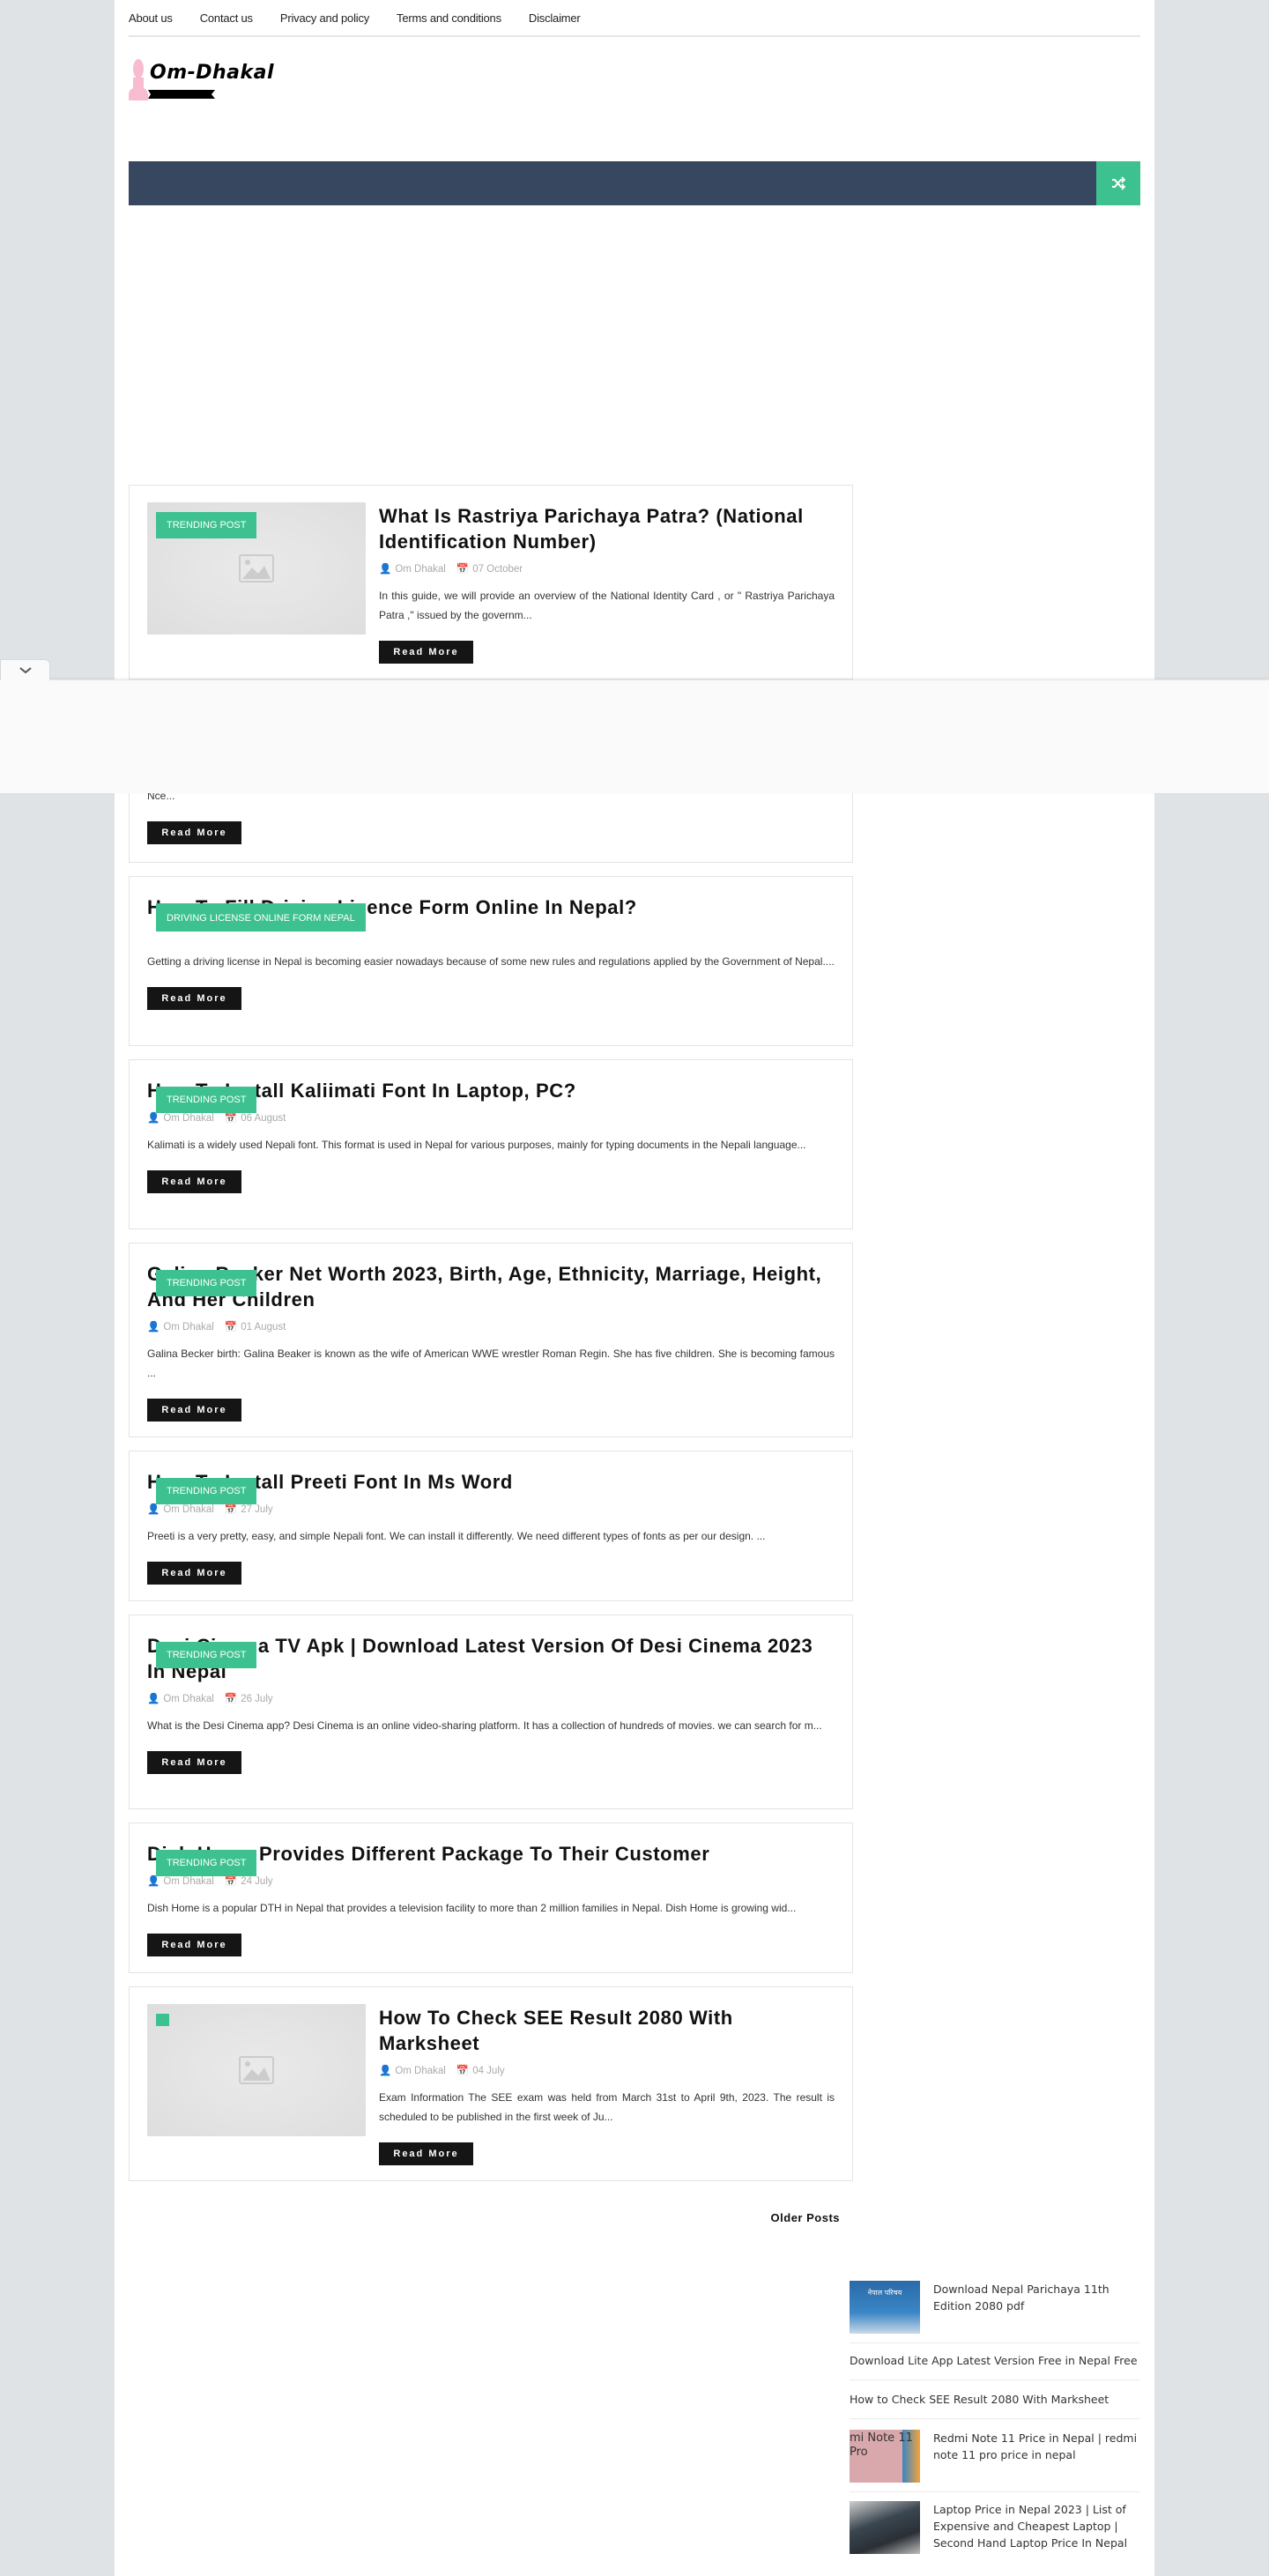 This screenshot has height=2576, width=1269. Describe the element at coordinates (607, 2071) in the screenshot. I see `post-meta: 👤 Om Dhakal 📅 04 July` at that location.